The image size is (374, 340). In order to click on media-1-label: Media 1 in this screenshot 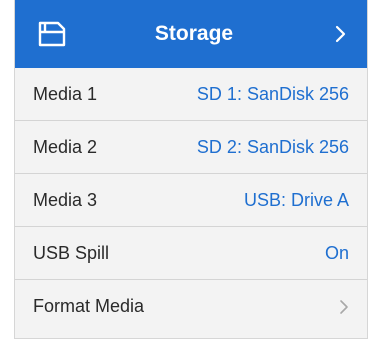, I will do `click(65, 93)`.